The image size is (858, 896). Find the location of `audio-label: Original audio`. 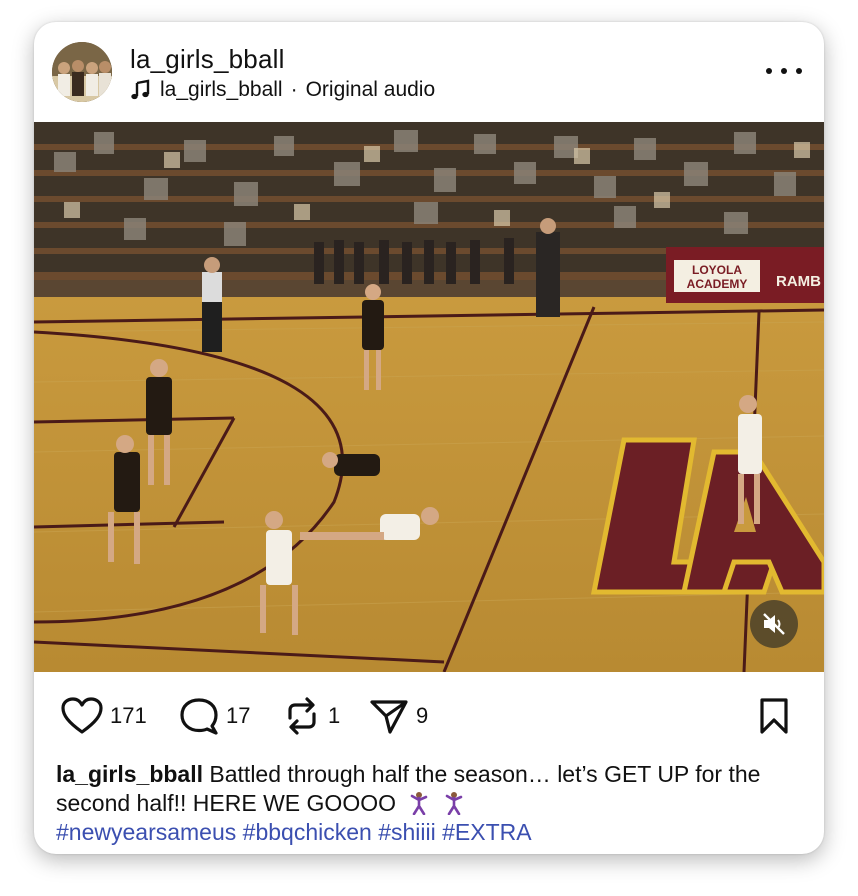

audio-label: Original audio is located at coordinates (370, 89).